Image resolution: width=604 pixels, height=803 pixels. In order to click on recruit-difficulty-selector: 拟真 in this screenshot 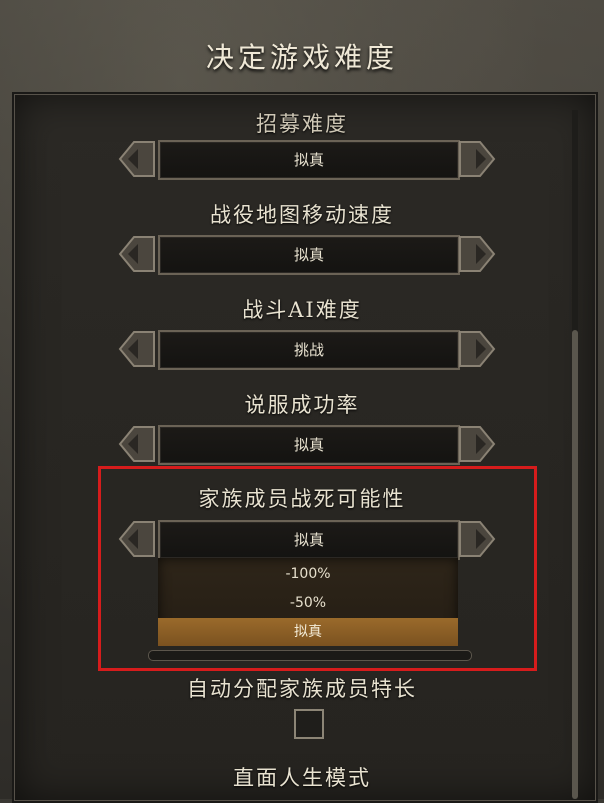, I will do `click(307, 159)`.